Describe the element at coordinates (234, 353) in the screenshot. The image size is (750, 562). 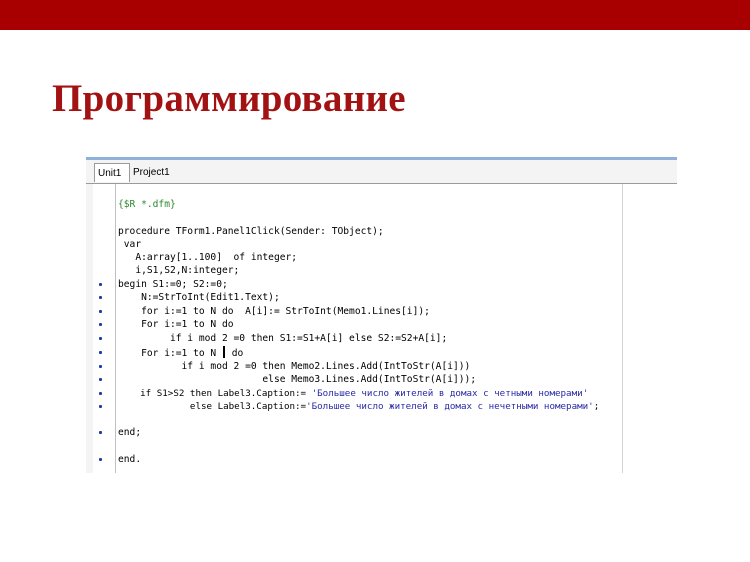
I see `code-text-after-cursor: do` at that location.